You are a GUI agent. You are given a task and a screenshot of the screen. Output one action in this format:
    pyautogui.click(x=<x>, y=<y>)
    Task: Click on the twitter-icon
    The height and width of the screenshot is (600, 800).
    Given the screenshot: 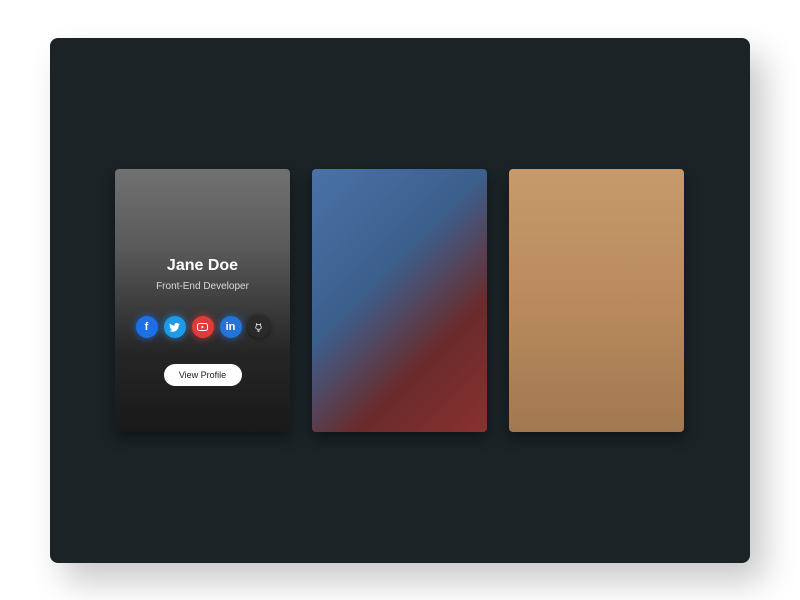 What is the action you would take?
    pyautogui.click(x=174, y=327)
    